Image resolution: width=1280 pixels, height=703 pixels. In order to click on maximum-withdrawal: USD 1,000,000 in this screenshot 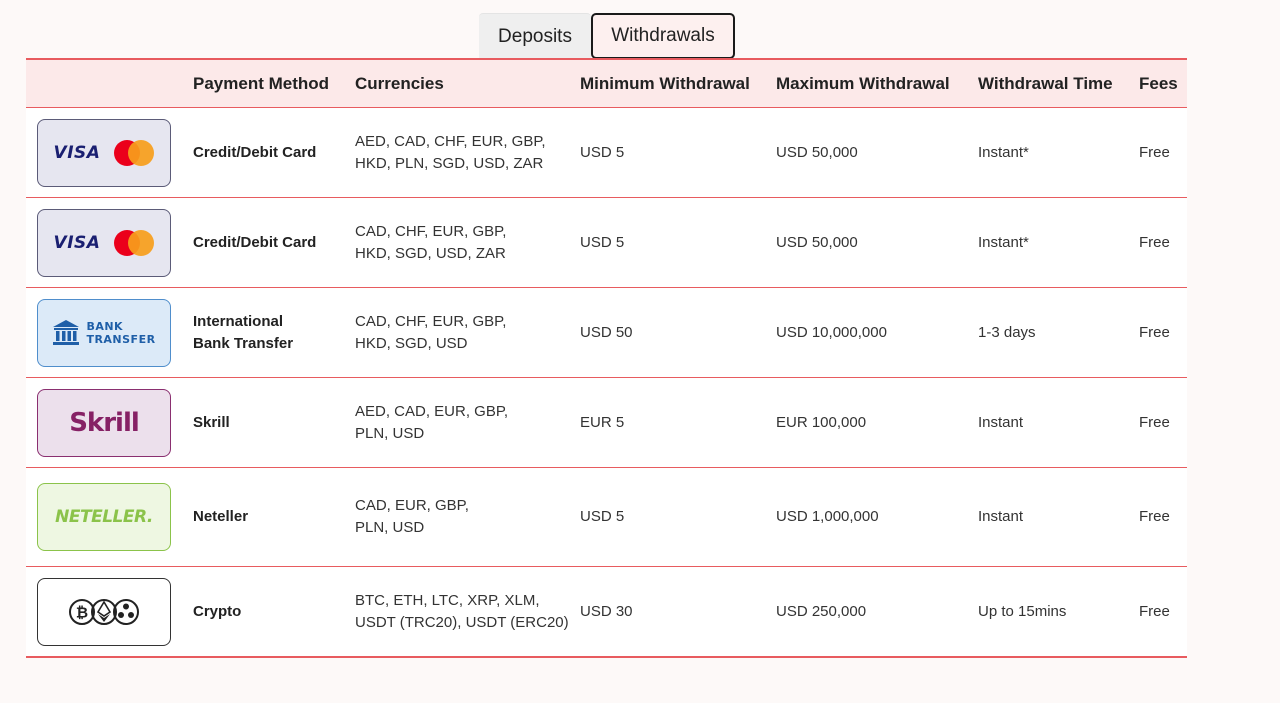, I will do `click(827, 516)`.